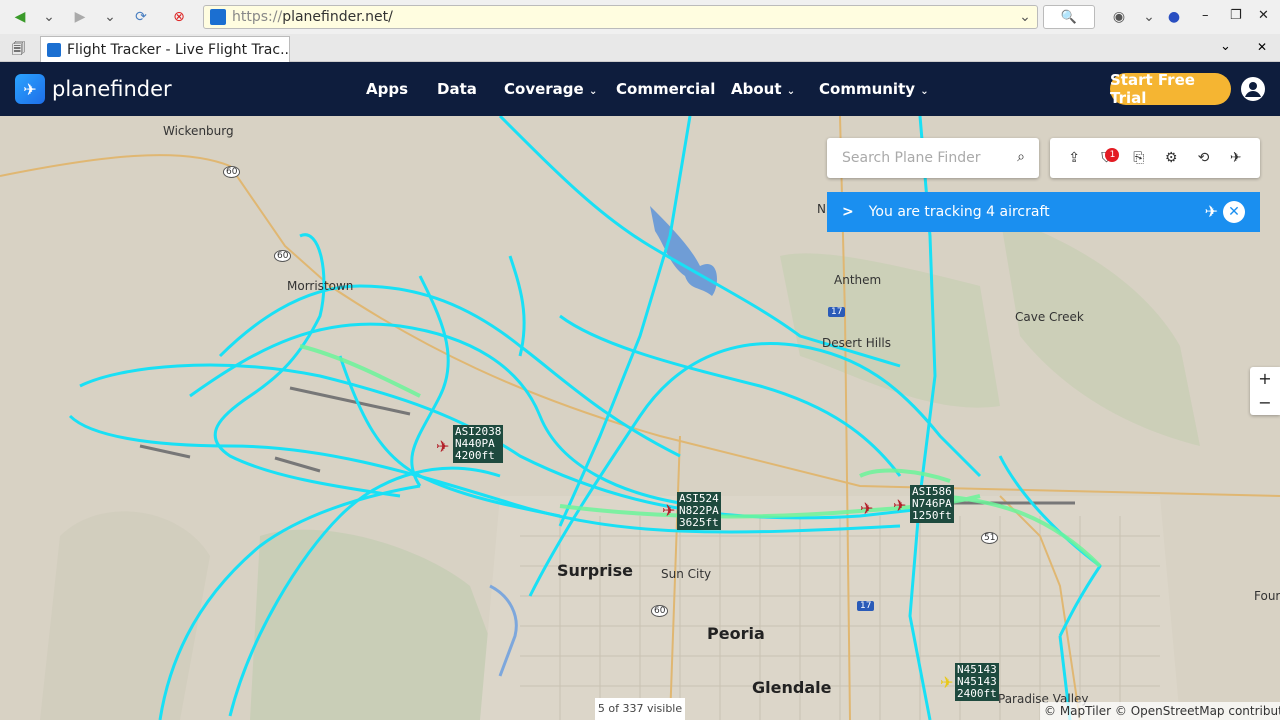 This screenshot has width=1280, height=720. Describe the element at coordinates (18, 51) in the screenshot. I see `reader-icon: 🗐` at that location.